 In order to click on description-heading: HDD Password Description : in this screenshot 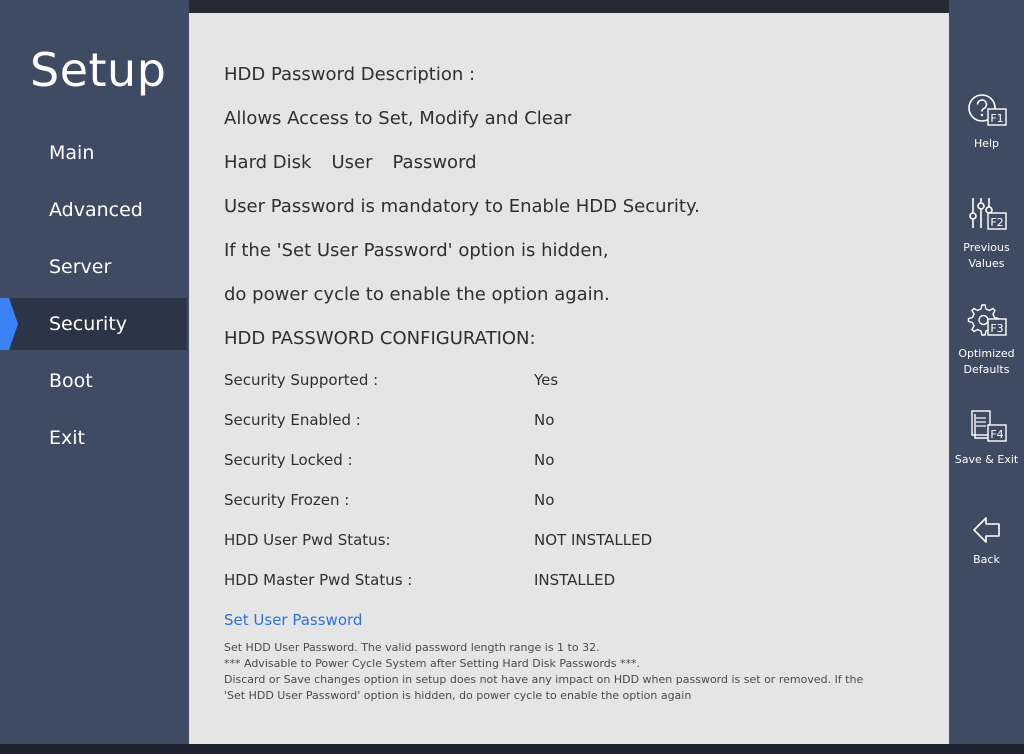, I will do `click(350, 74)`.